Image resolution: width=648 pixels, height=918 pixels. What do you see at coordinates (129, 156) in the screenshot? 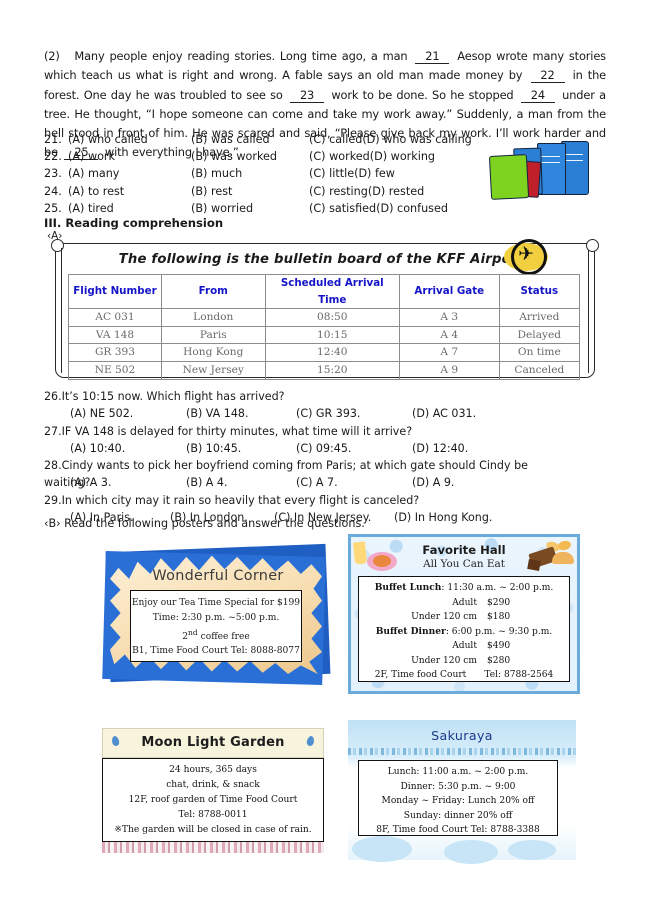
I see `choice-option-a: (A) work` at bounding box center [129, 156].